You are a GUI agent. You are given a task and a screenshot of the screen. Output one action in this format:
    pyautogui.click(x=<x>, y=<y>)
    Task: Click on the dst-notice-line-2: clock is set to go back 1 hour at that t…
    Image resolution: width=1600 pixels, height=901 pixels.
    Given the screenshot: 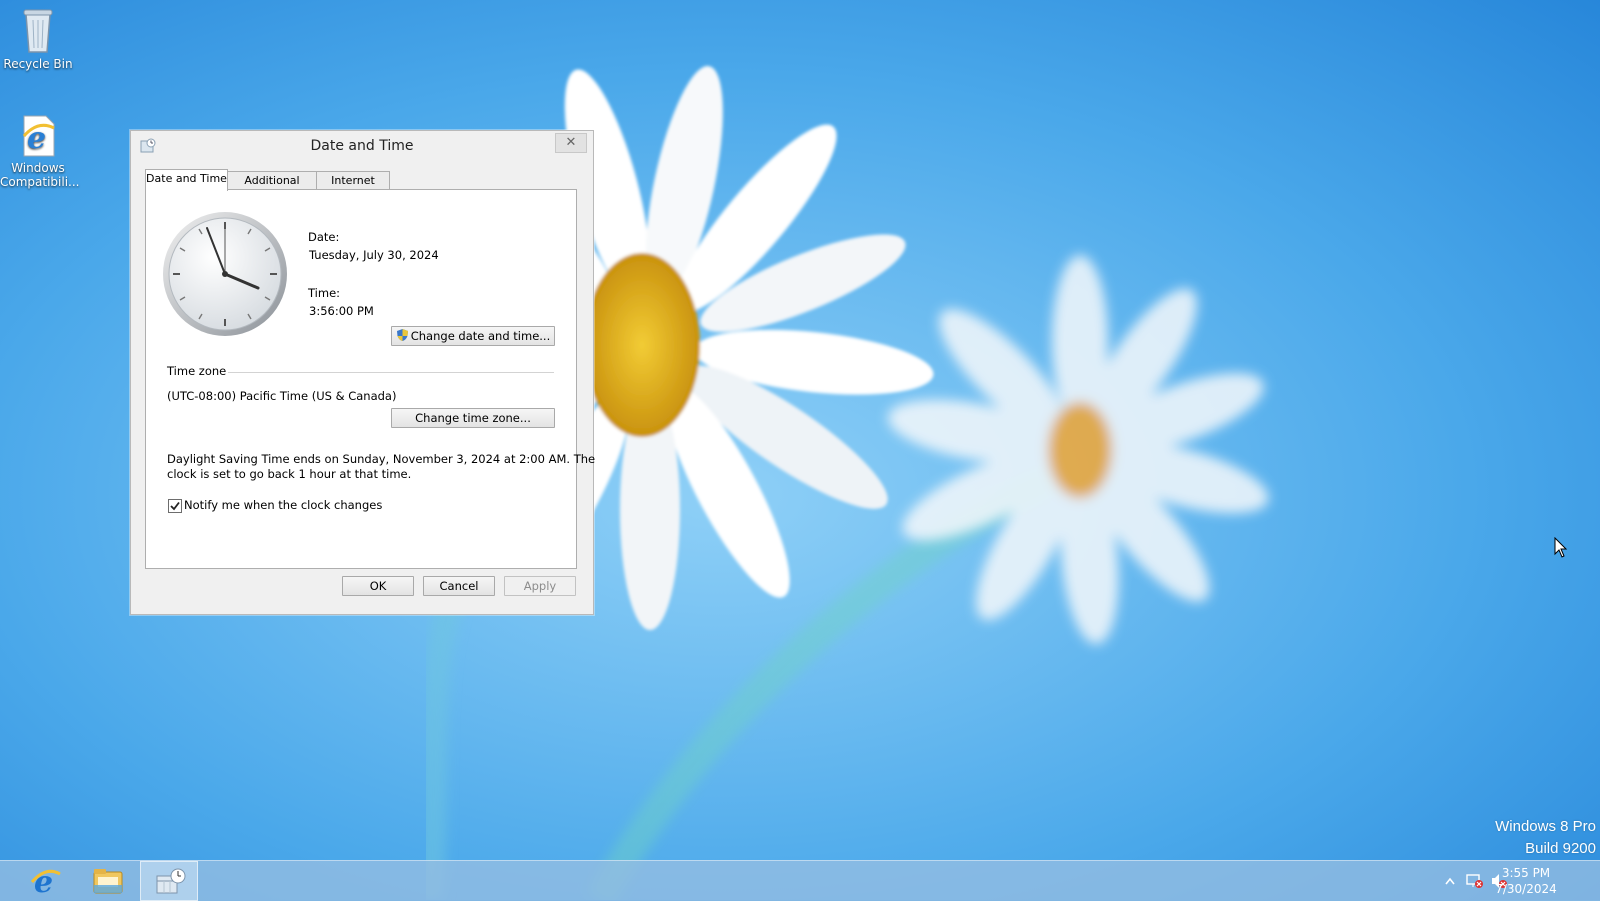 What is the action you would take?
    pyautogui.click(x=289, y=474)
    